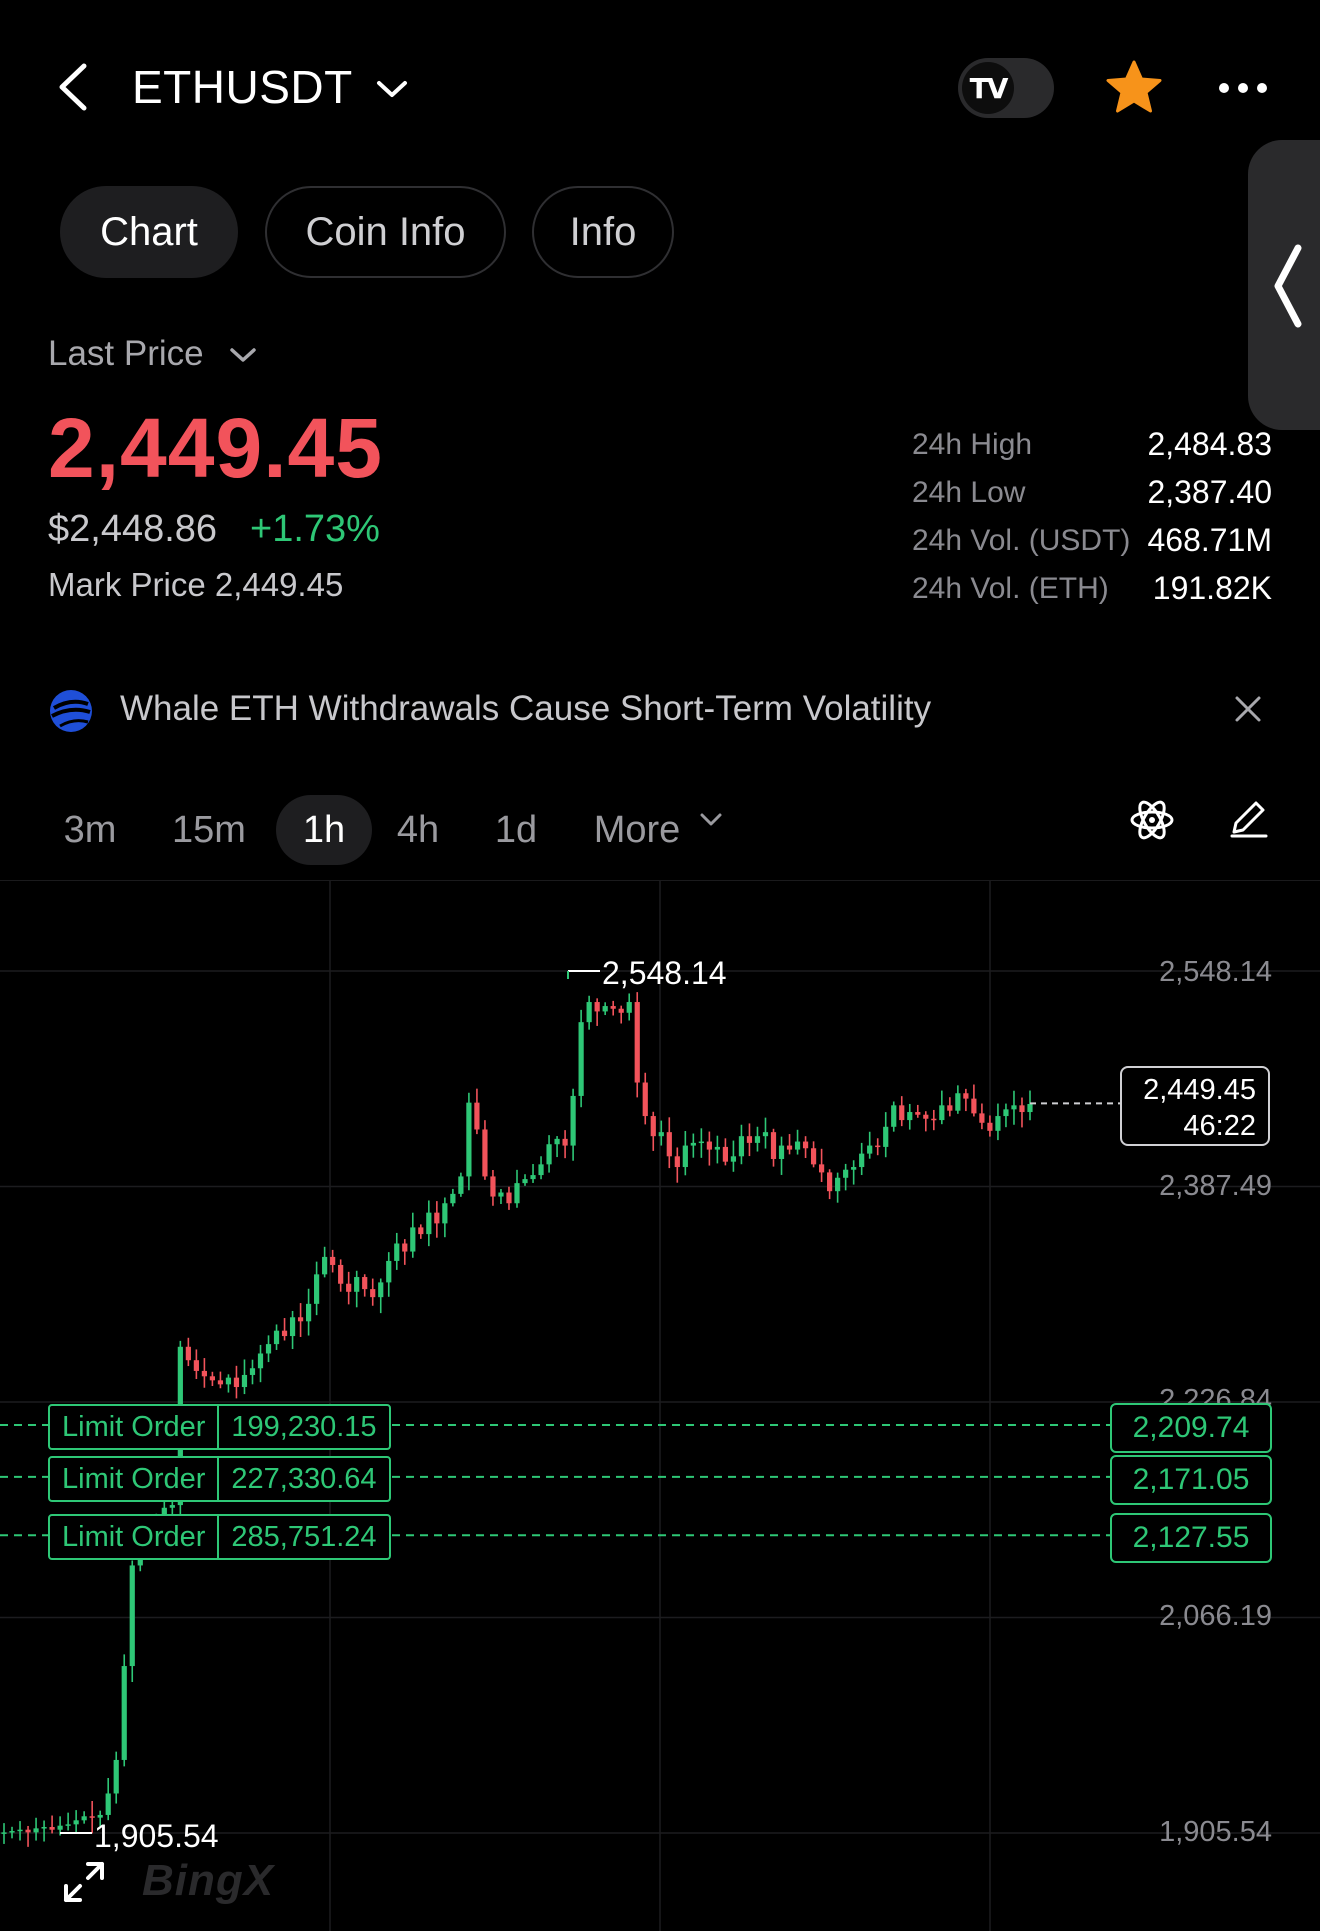 This screenshot has height=1931, width=1320. I want to click on favorite-star-icon, so click(1134, 88).